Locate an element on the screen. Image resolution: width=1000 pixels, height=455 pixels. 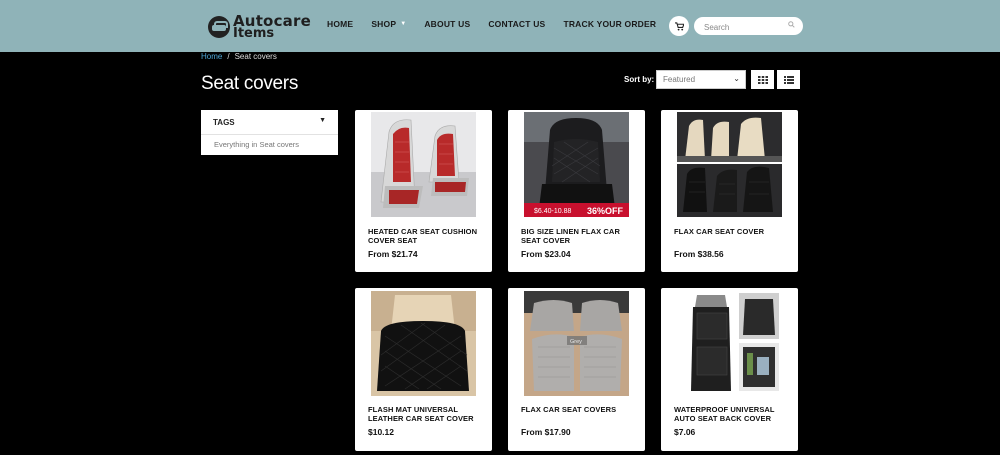
tags-title: TAGS is located at coordinates (224, 122).